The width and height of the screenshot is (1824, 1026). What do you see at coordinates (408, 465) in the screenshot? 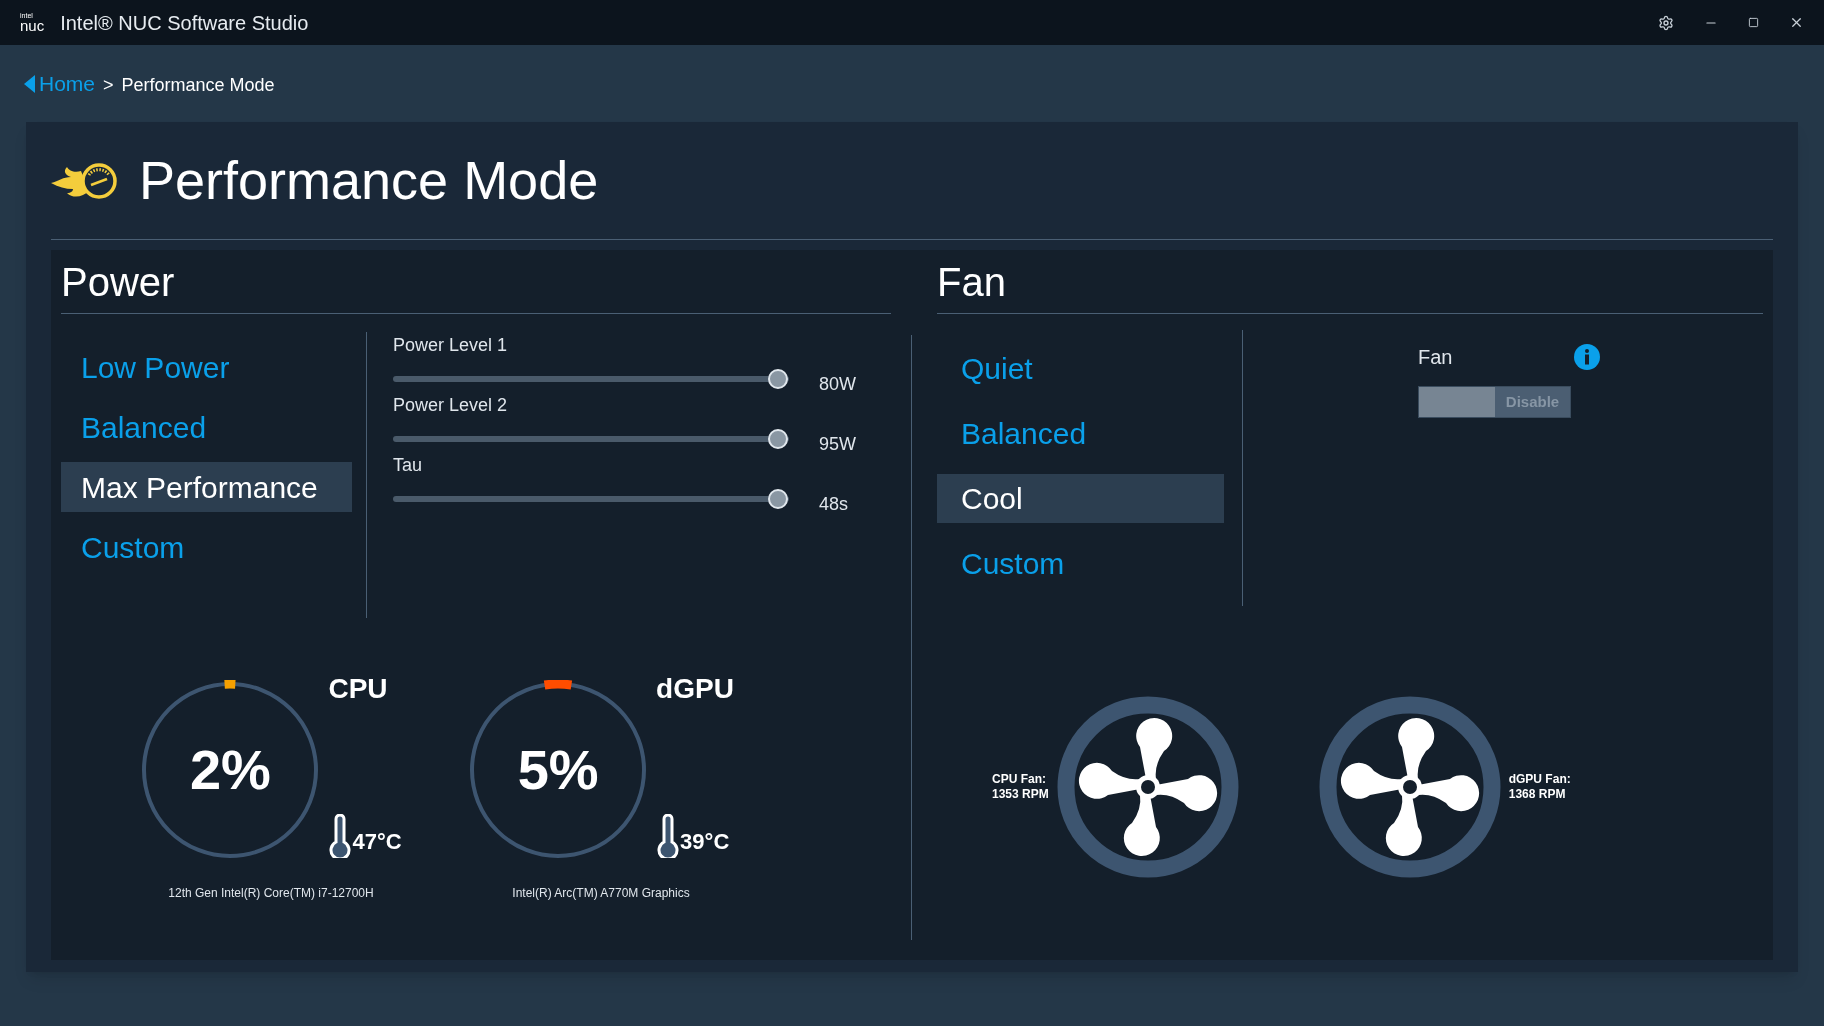
I see `slider-label: Tau` at bounding box center [408, 465].